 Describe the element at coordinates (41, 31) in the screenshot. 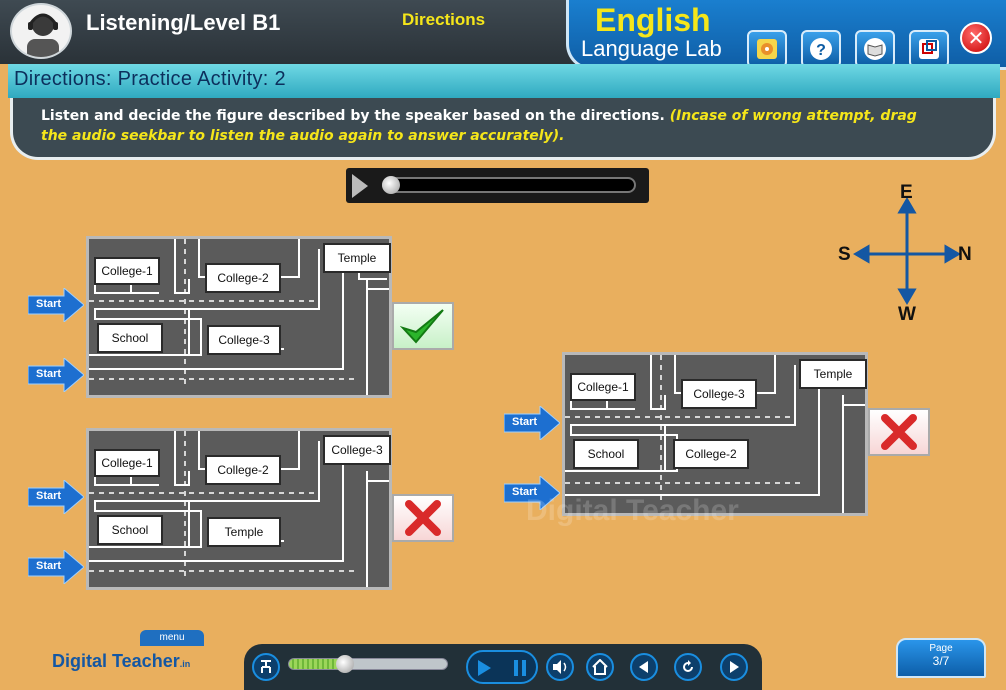

I see `avatar` at that location.